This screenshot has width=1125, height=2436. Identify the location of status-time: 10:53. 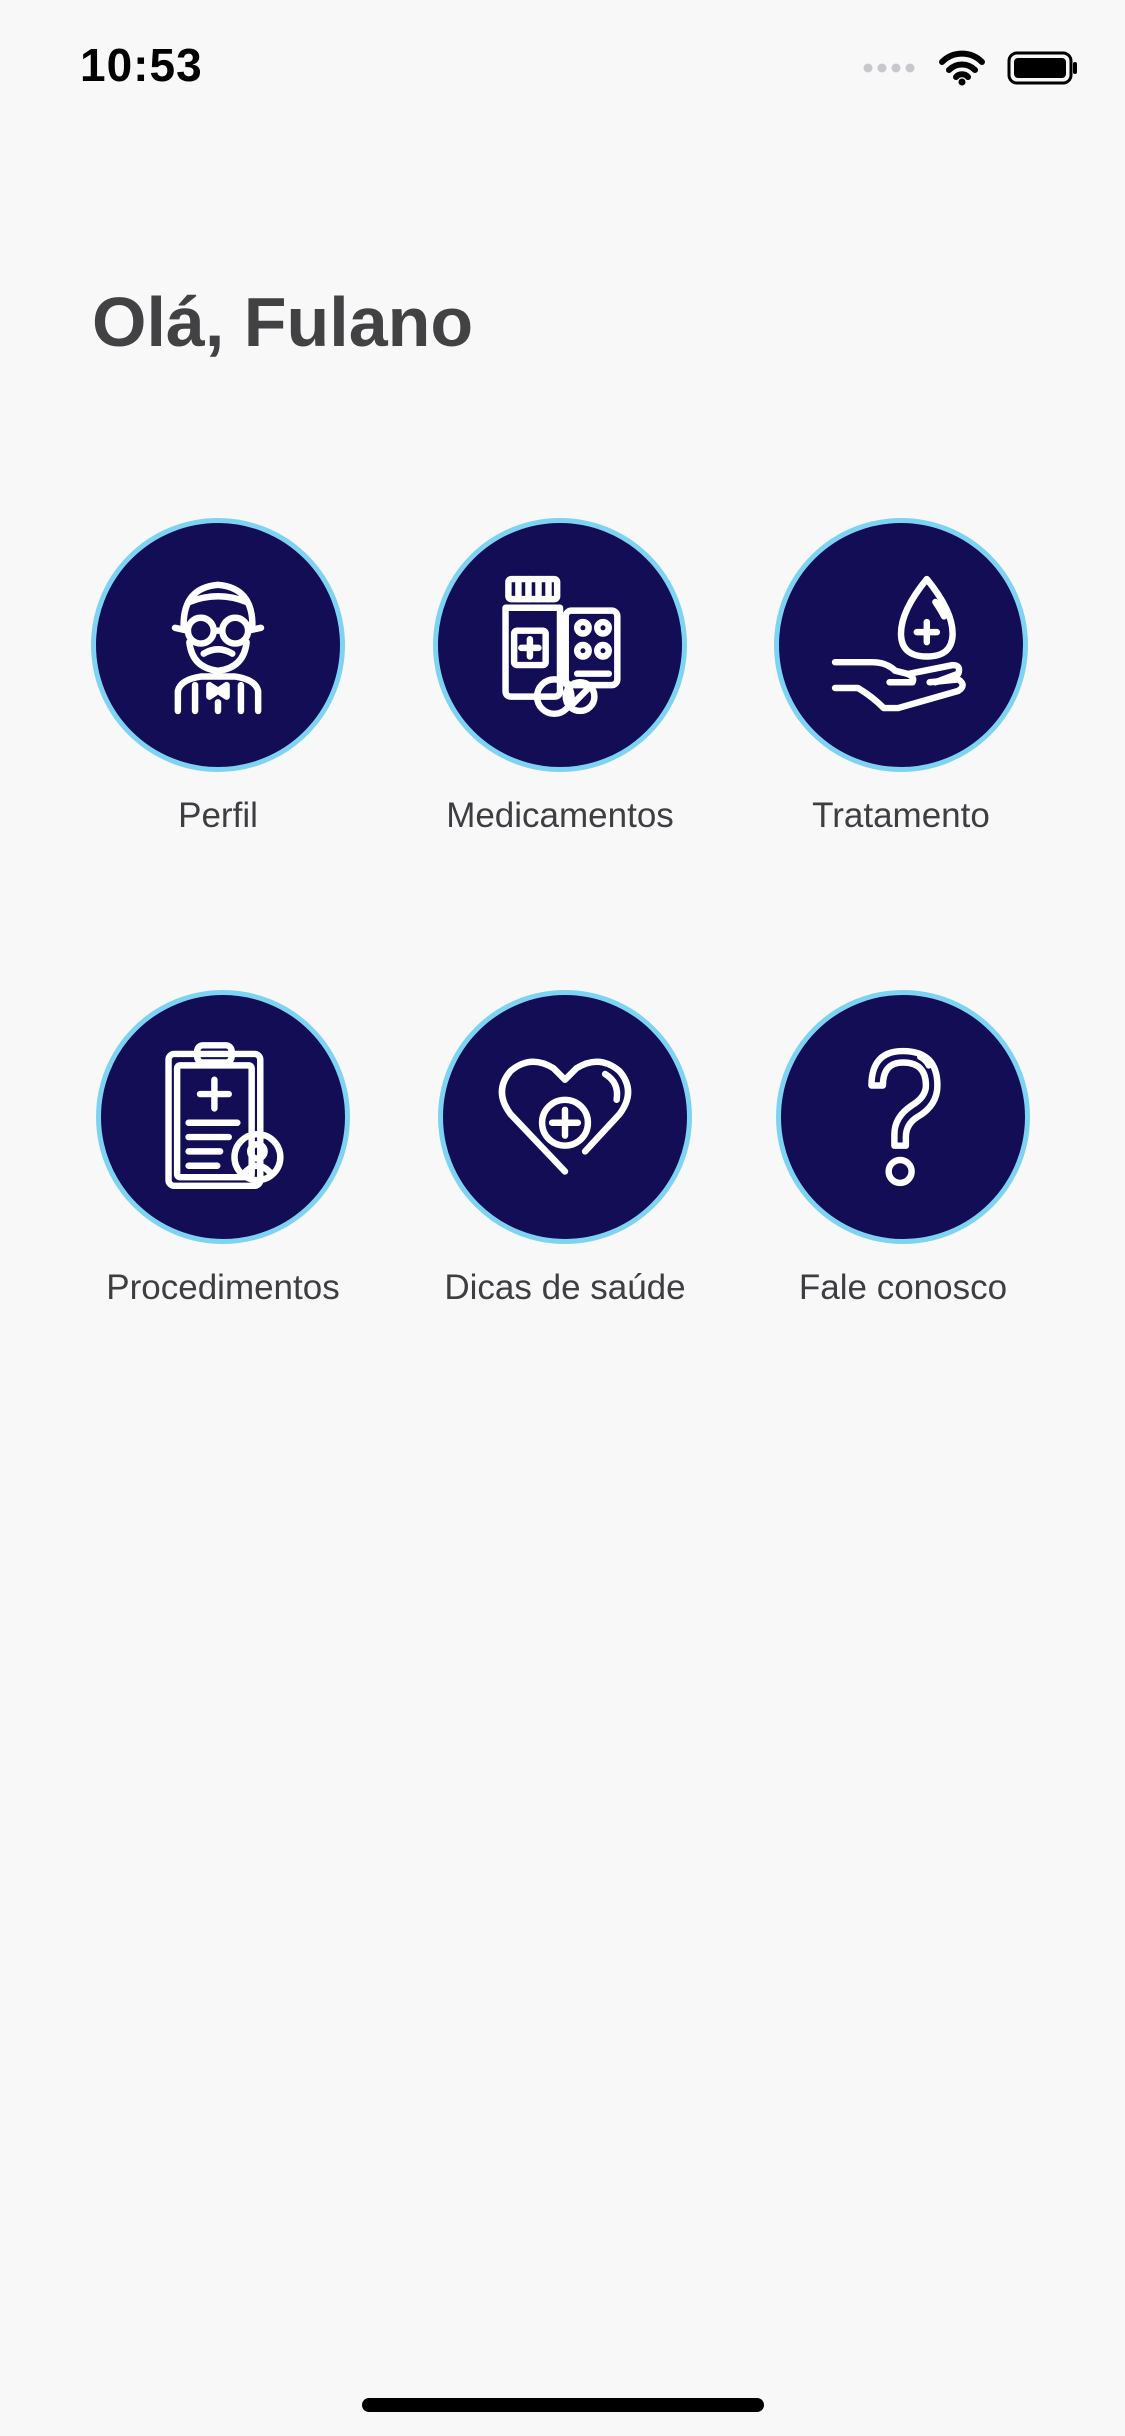
(141, 65).